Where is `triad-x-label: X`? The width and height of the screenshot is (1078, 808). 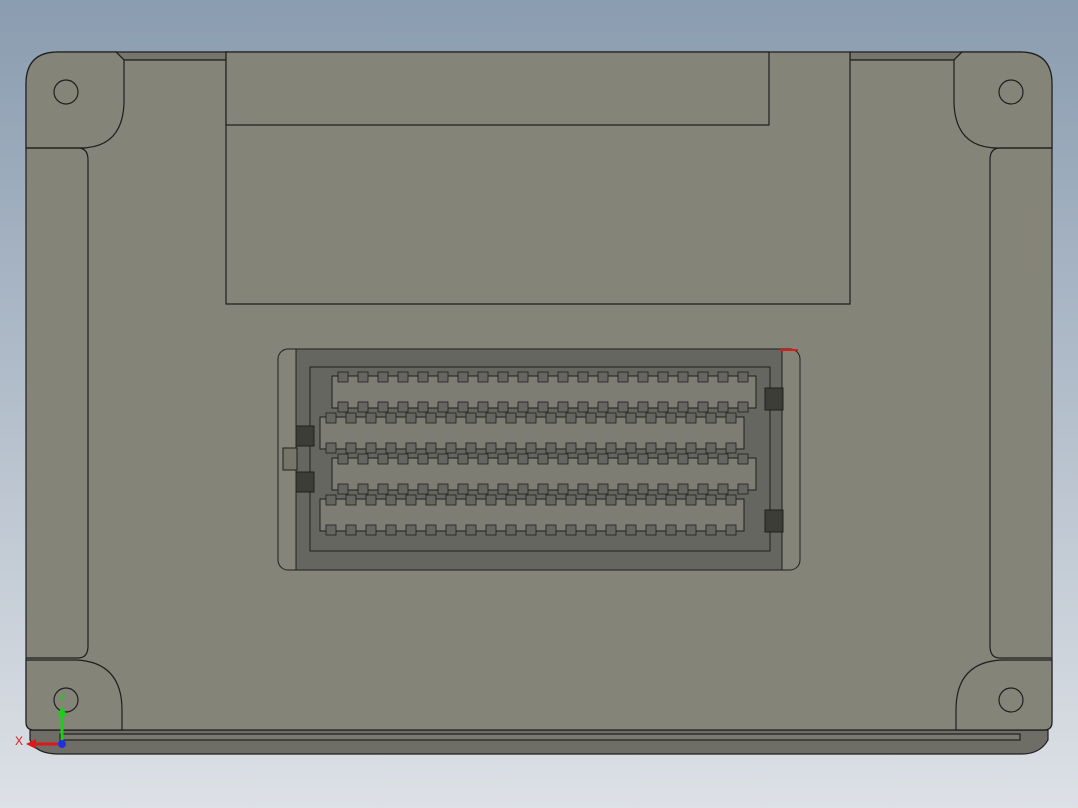 triad-x-label: X is located at coordinates (19, 741).